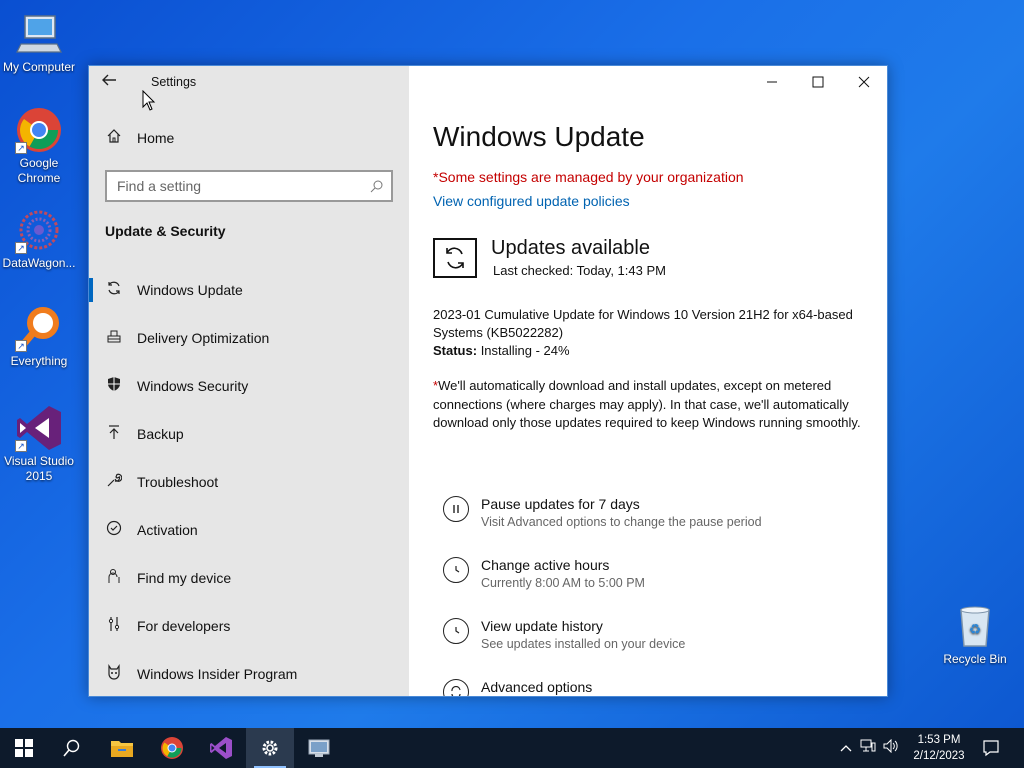 The height and width of the screenshot is (768, 1024). What do you see at coordinates (249, 290) in the screenshot?
I see `sidebar-item-windows-update: Windows Update` at bounding box center [249, 290].